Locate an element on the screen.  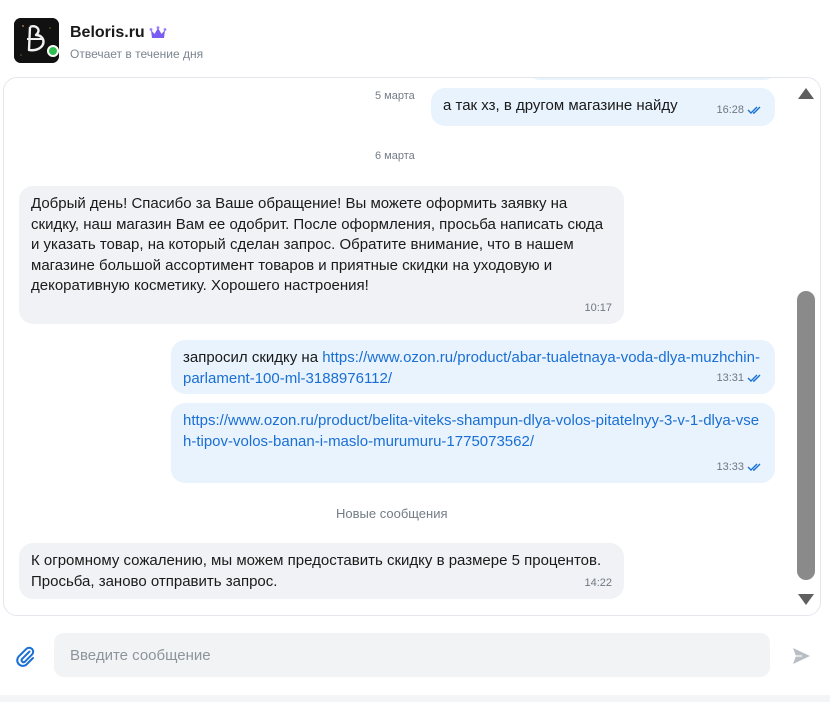
message-time: 16:28 is located at coordinates (730, 109).